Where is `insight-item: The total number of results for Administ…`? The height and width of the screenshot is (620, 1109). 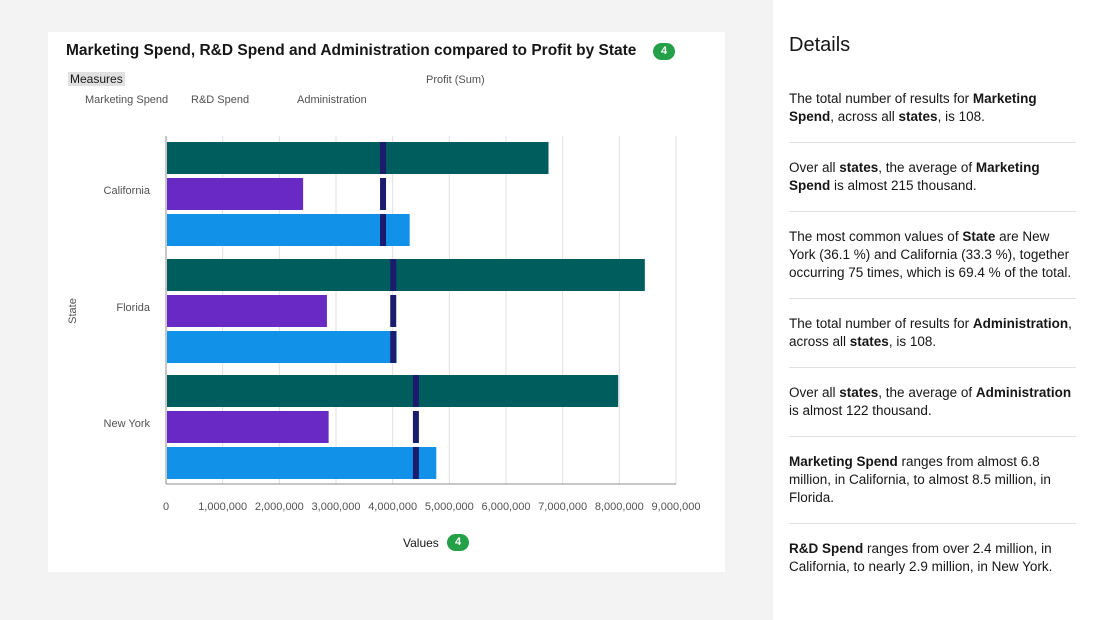 insight-item: The total number of results for Administ… is located at coordinates (932, 333).